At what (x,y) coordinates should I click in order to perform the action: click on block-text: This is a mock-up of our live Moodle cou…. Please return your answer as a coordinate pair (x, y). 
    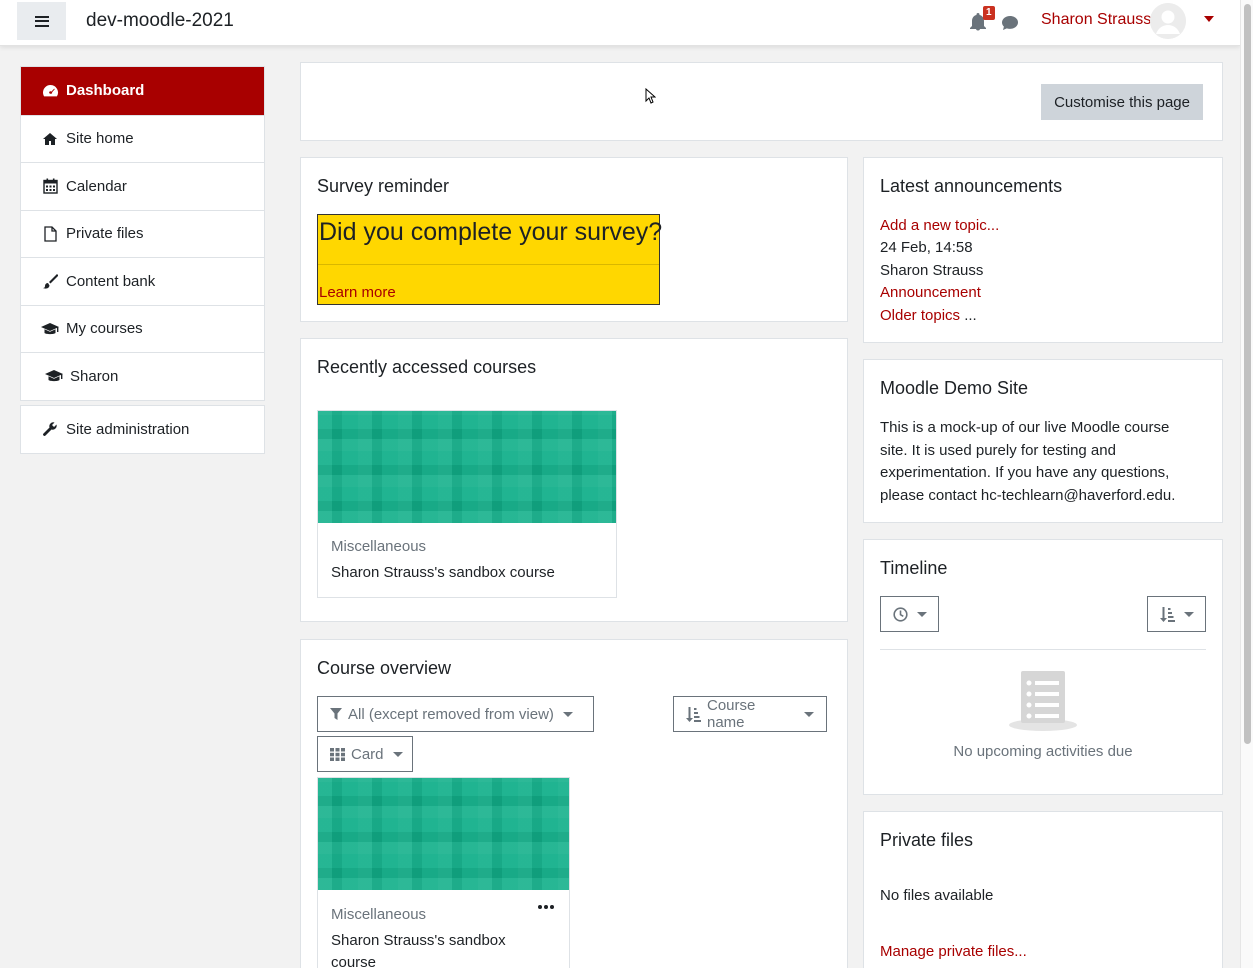
    Looking at the image, I should click on (1028, 461).